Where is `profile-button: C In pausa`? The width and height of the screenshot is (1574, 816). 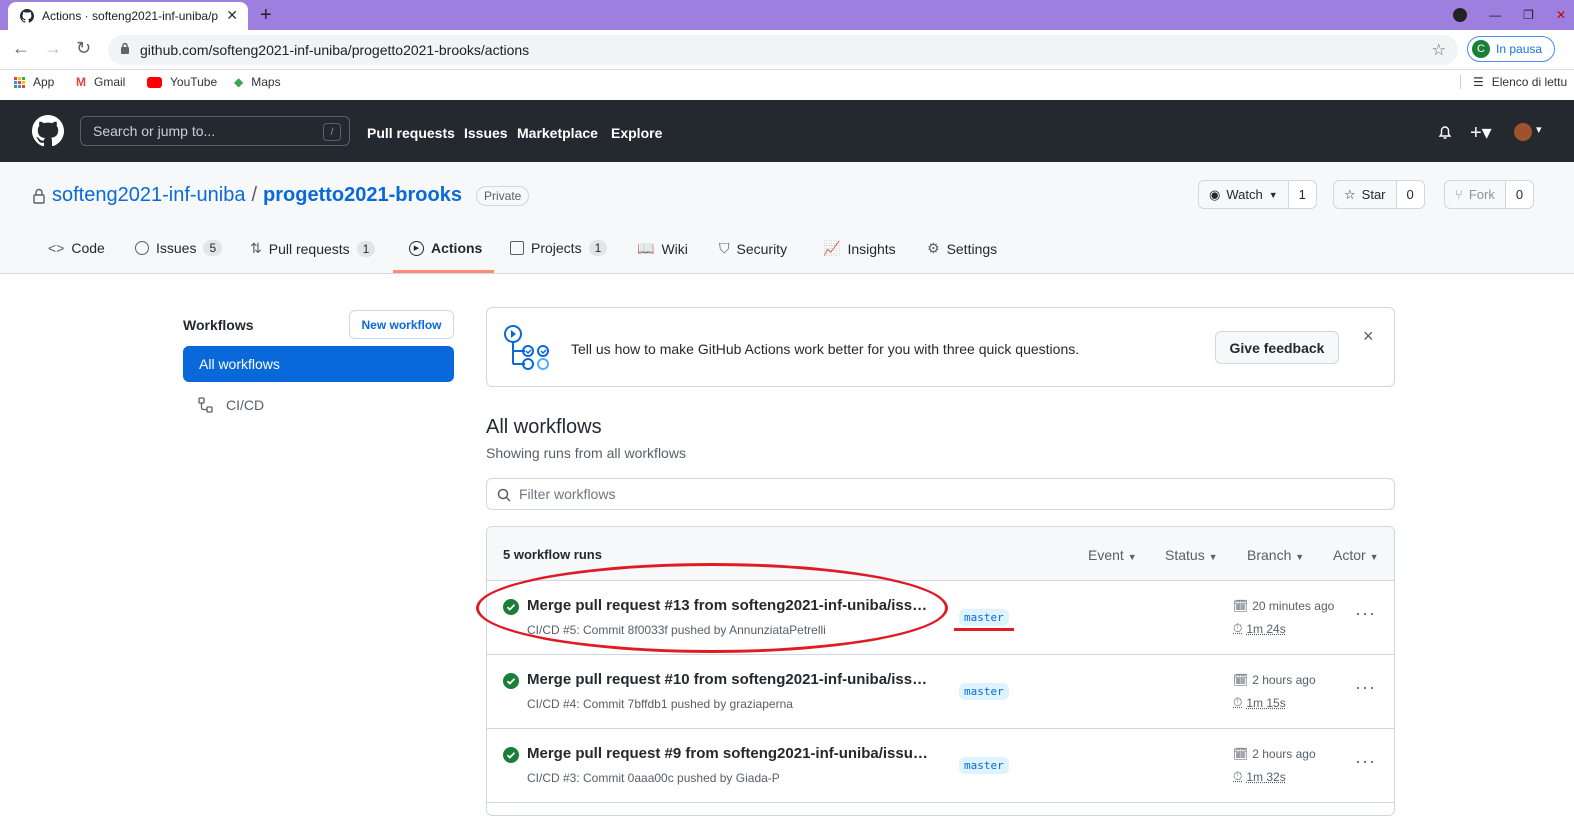
profile-button: C In pausa is located at coordinates (1511, 49).